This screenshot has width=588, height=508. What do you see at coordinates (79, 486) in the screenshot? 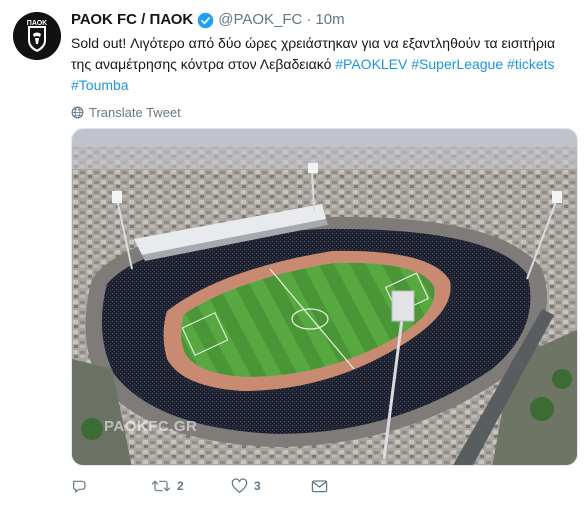
I see `reply-icon` at bounding box center [79, 486].